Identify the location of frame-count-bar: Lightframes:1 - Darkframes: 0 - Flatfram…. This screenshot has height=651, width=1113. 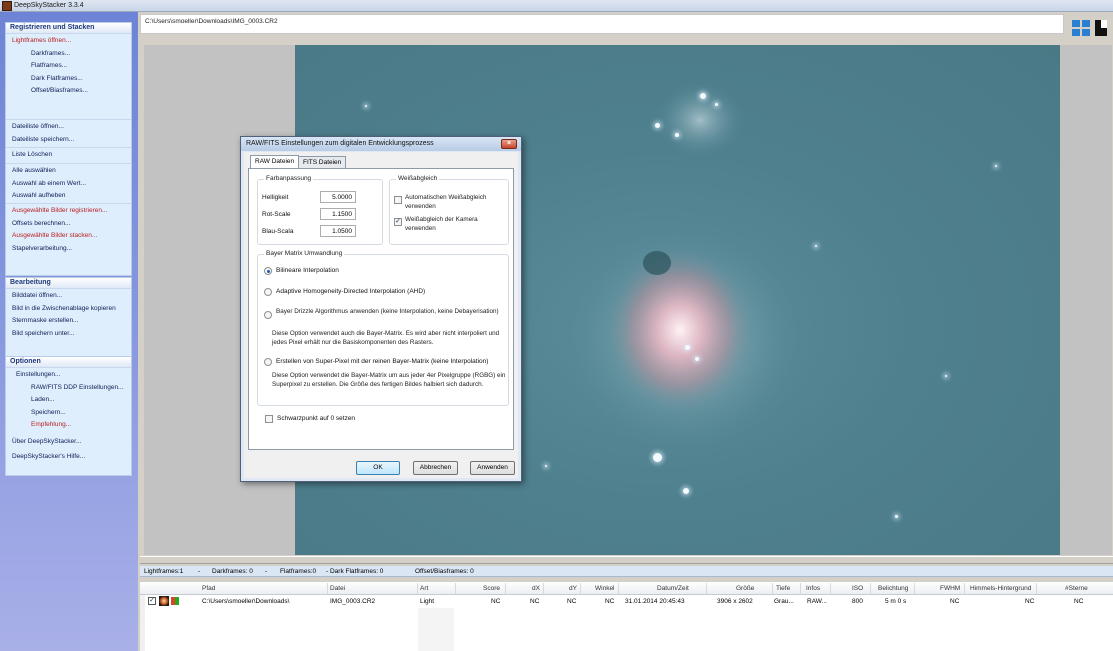
(626, 571).